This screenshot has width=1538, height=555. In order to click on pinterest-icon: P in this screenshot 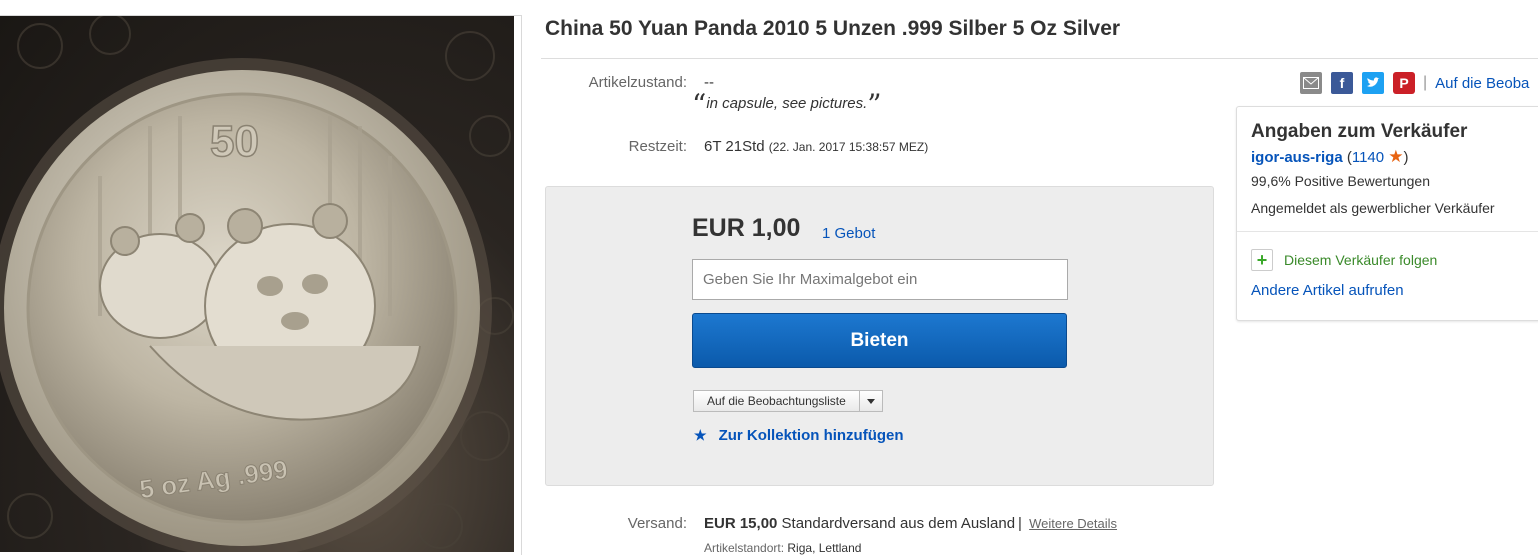, I will do `click(1404, 83)`.